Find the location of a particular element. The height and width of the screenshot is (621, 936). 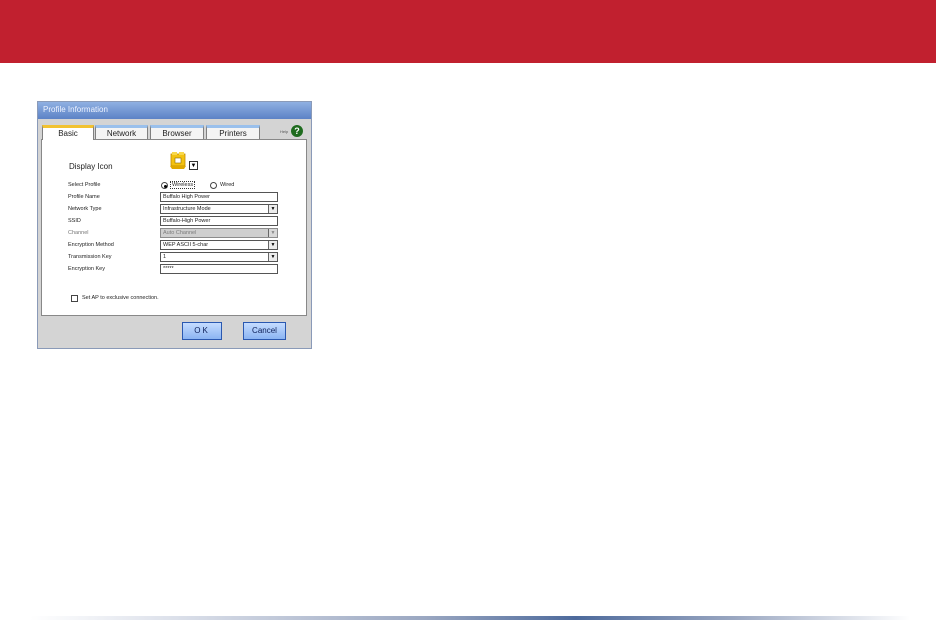

channel-select: Auto Channel ▼ is located at coordinates (219, 233).